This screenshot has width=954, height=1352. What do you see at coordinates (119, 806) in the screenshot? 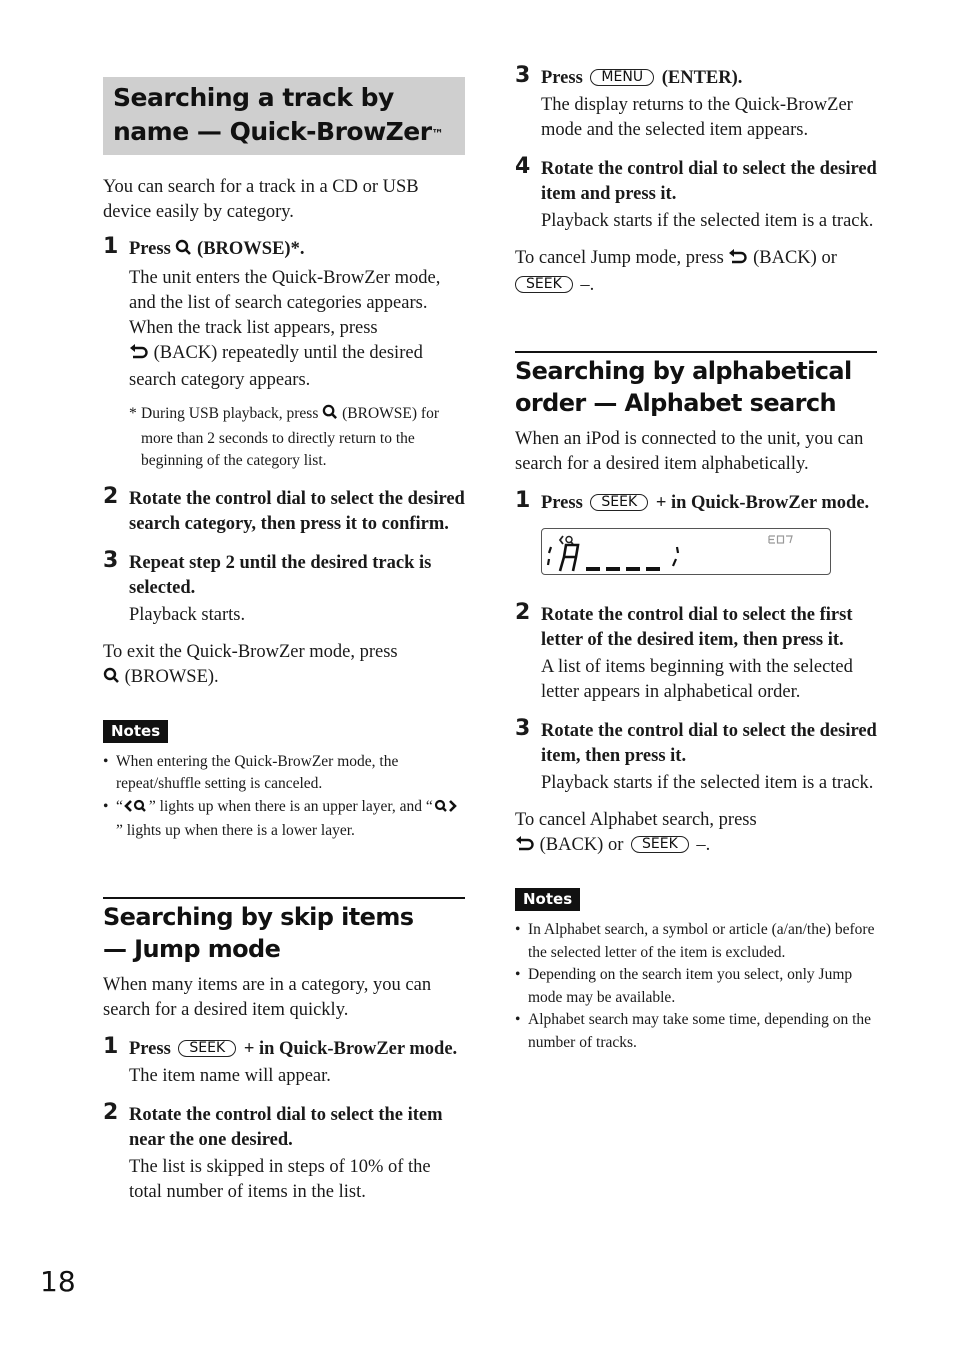
I see `note-text: “` at bounding box center [119, 806].